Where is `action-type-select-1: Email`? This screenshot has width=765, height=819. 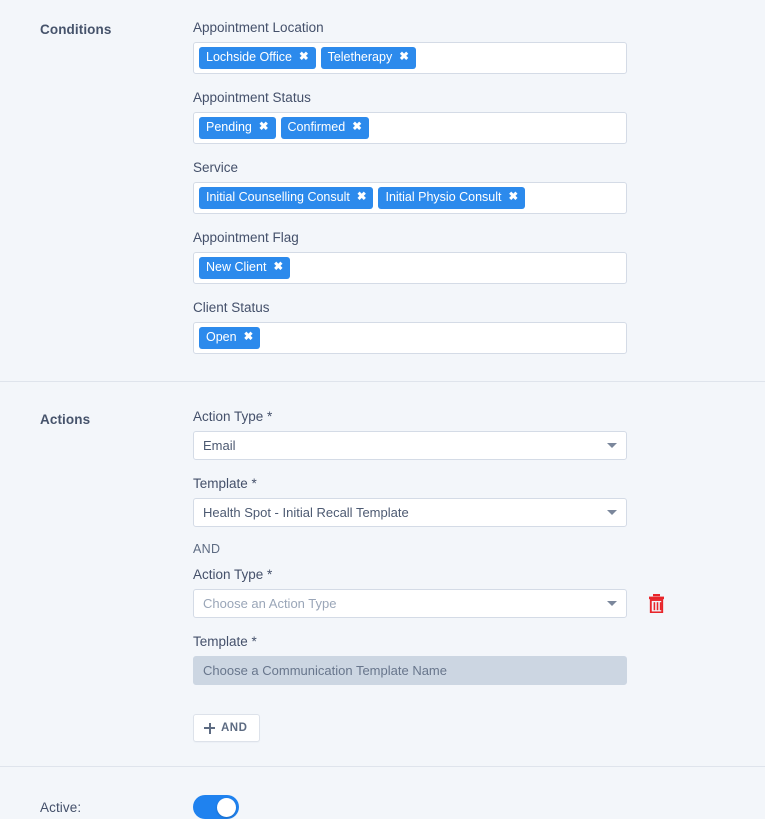
action-type-select-1: Email is located at coordinates (410, 445).